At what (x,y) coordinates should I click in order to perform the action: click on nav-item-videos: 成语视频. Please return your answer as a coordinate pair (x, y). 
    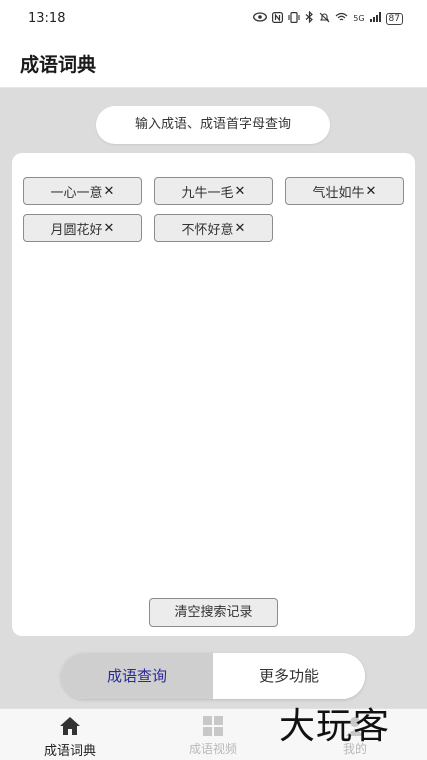
    Looking at the image, I should click on (213, 734).